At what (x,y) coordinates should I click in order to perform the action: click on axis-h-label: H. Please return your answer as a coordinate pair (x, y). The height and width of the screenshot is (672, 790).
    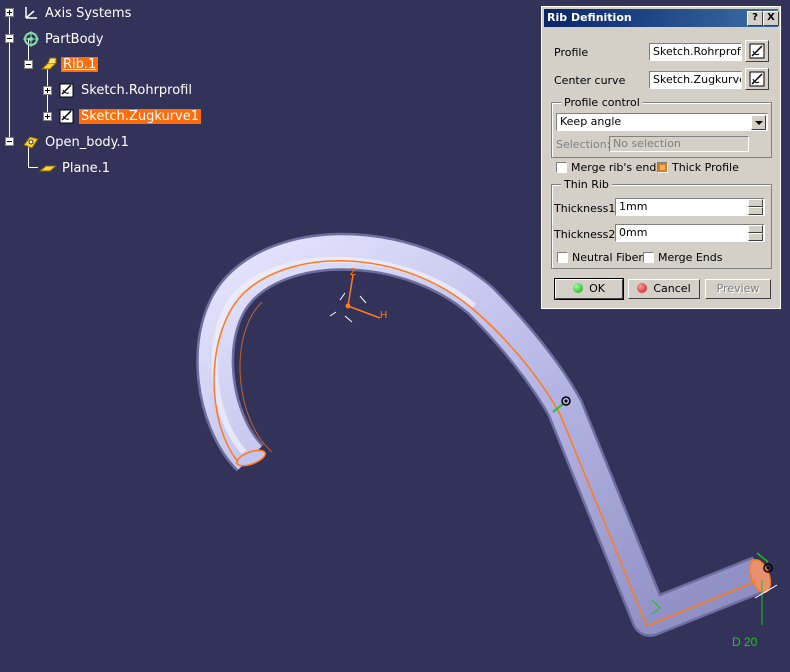
    Looking at the image, I should click on (383, 315).